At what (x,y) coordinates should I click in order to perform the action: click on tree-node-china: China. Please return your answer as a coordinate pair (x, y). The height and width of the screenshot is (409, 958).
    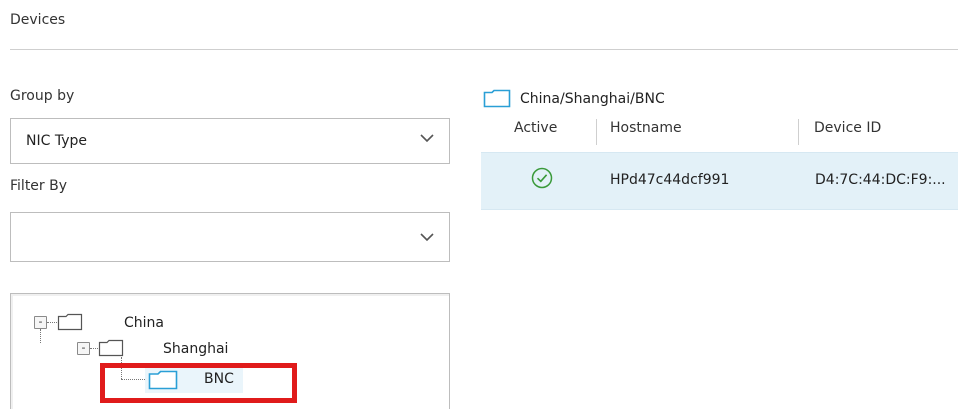
    Looking at the image, I should click on (144, 323).